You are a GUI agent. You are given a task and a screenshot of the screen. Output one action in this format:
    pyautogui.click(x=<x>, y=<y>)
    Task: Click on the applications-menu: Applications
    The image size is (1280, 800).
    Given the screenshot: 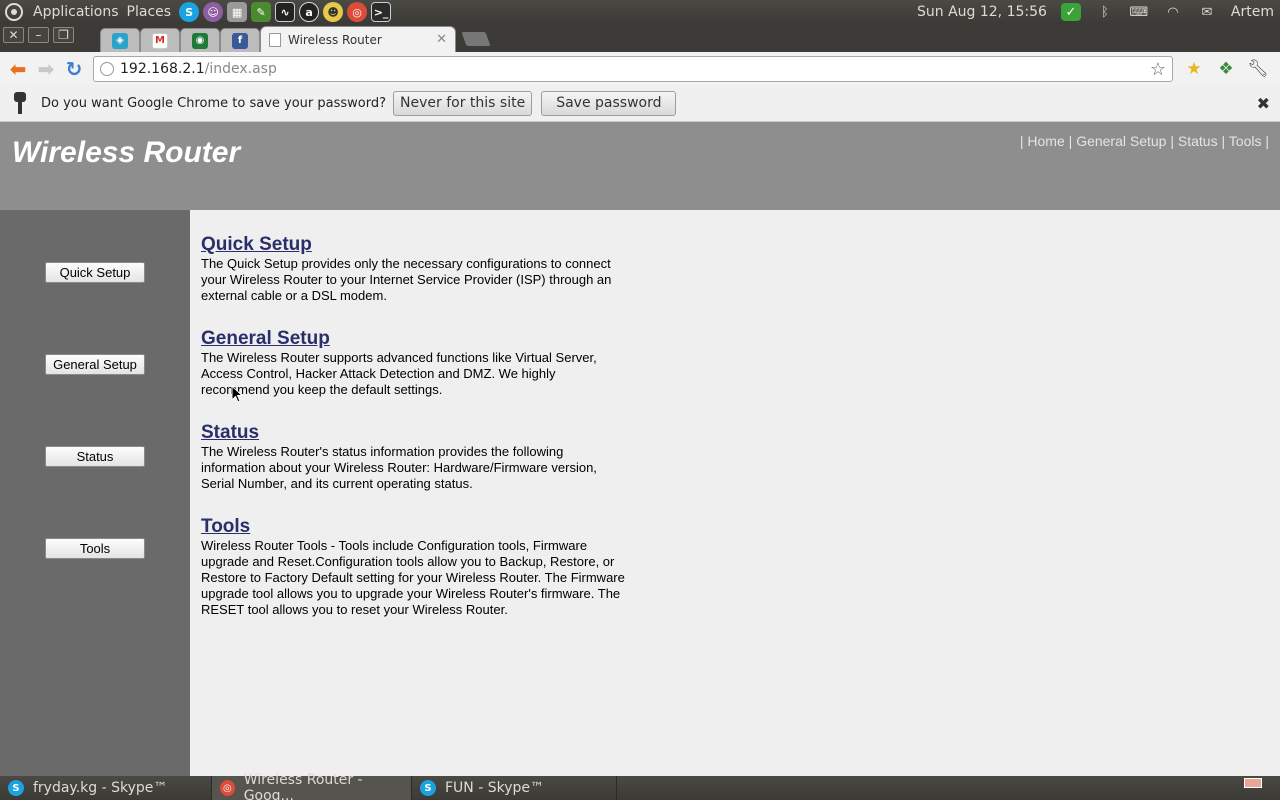 What is the action you would take?
    pyautogui.click(x=76, y=12)
    